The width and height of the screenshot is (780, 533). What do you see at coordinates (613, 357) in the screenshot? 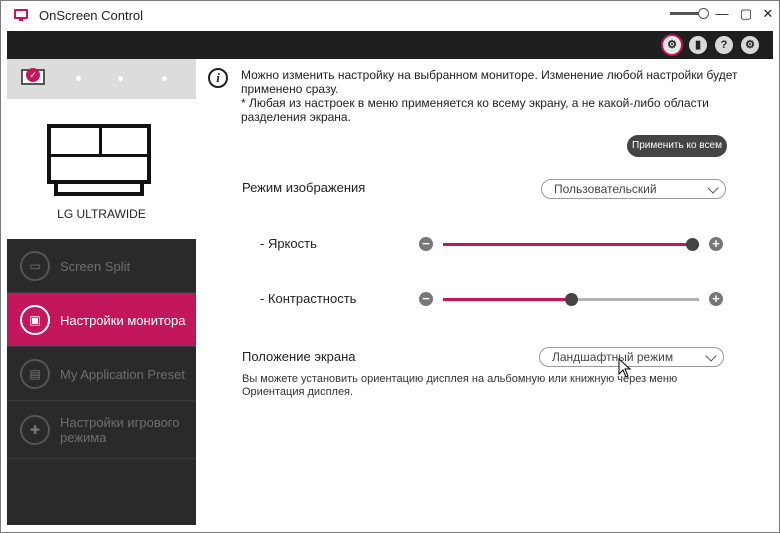
I see `orientation-value: Ландшафтный режим` at bounding box center [613, 357].